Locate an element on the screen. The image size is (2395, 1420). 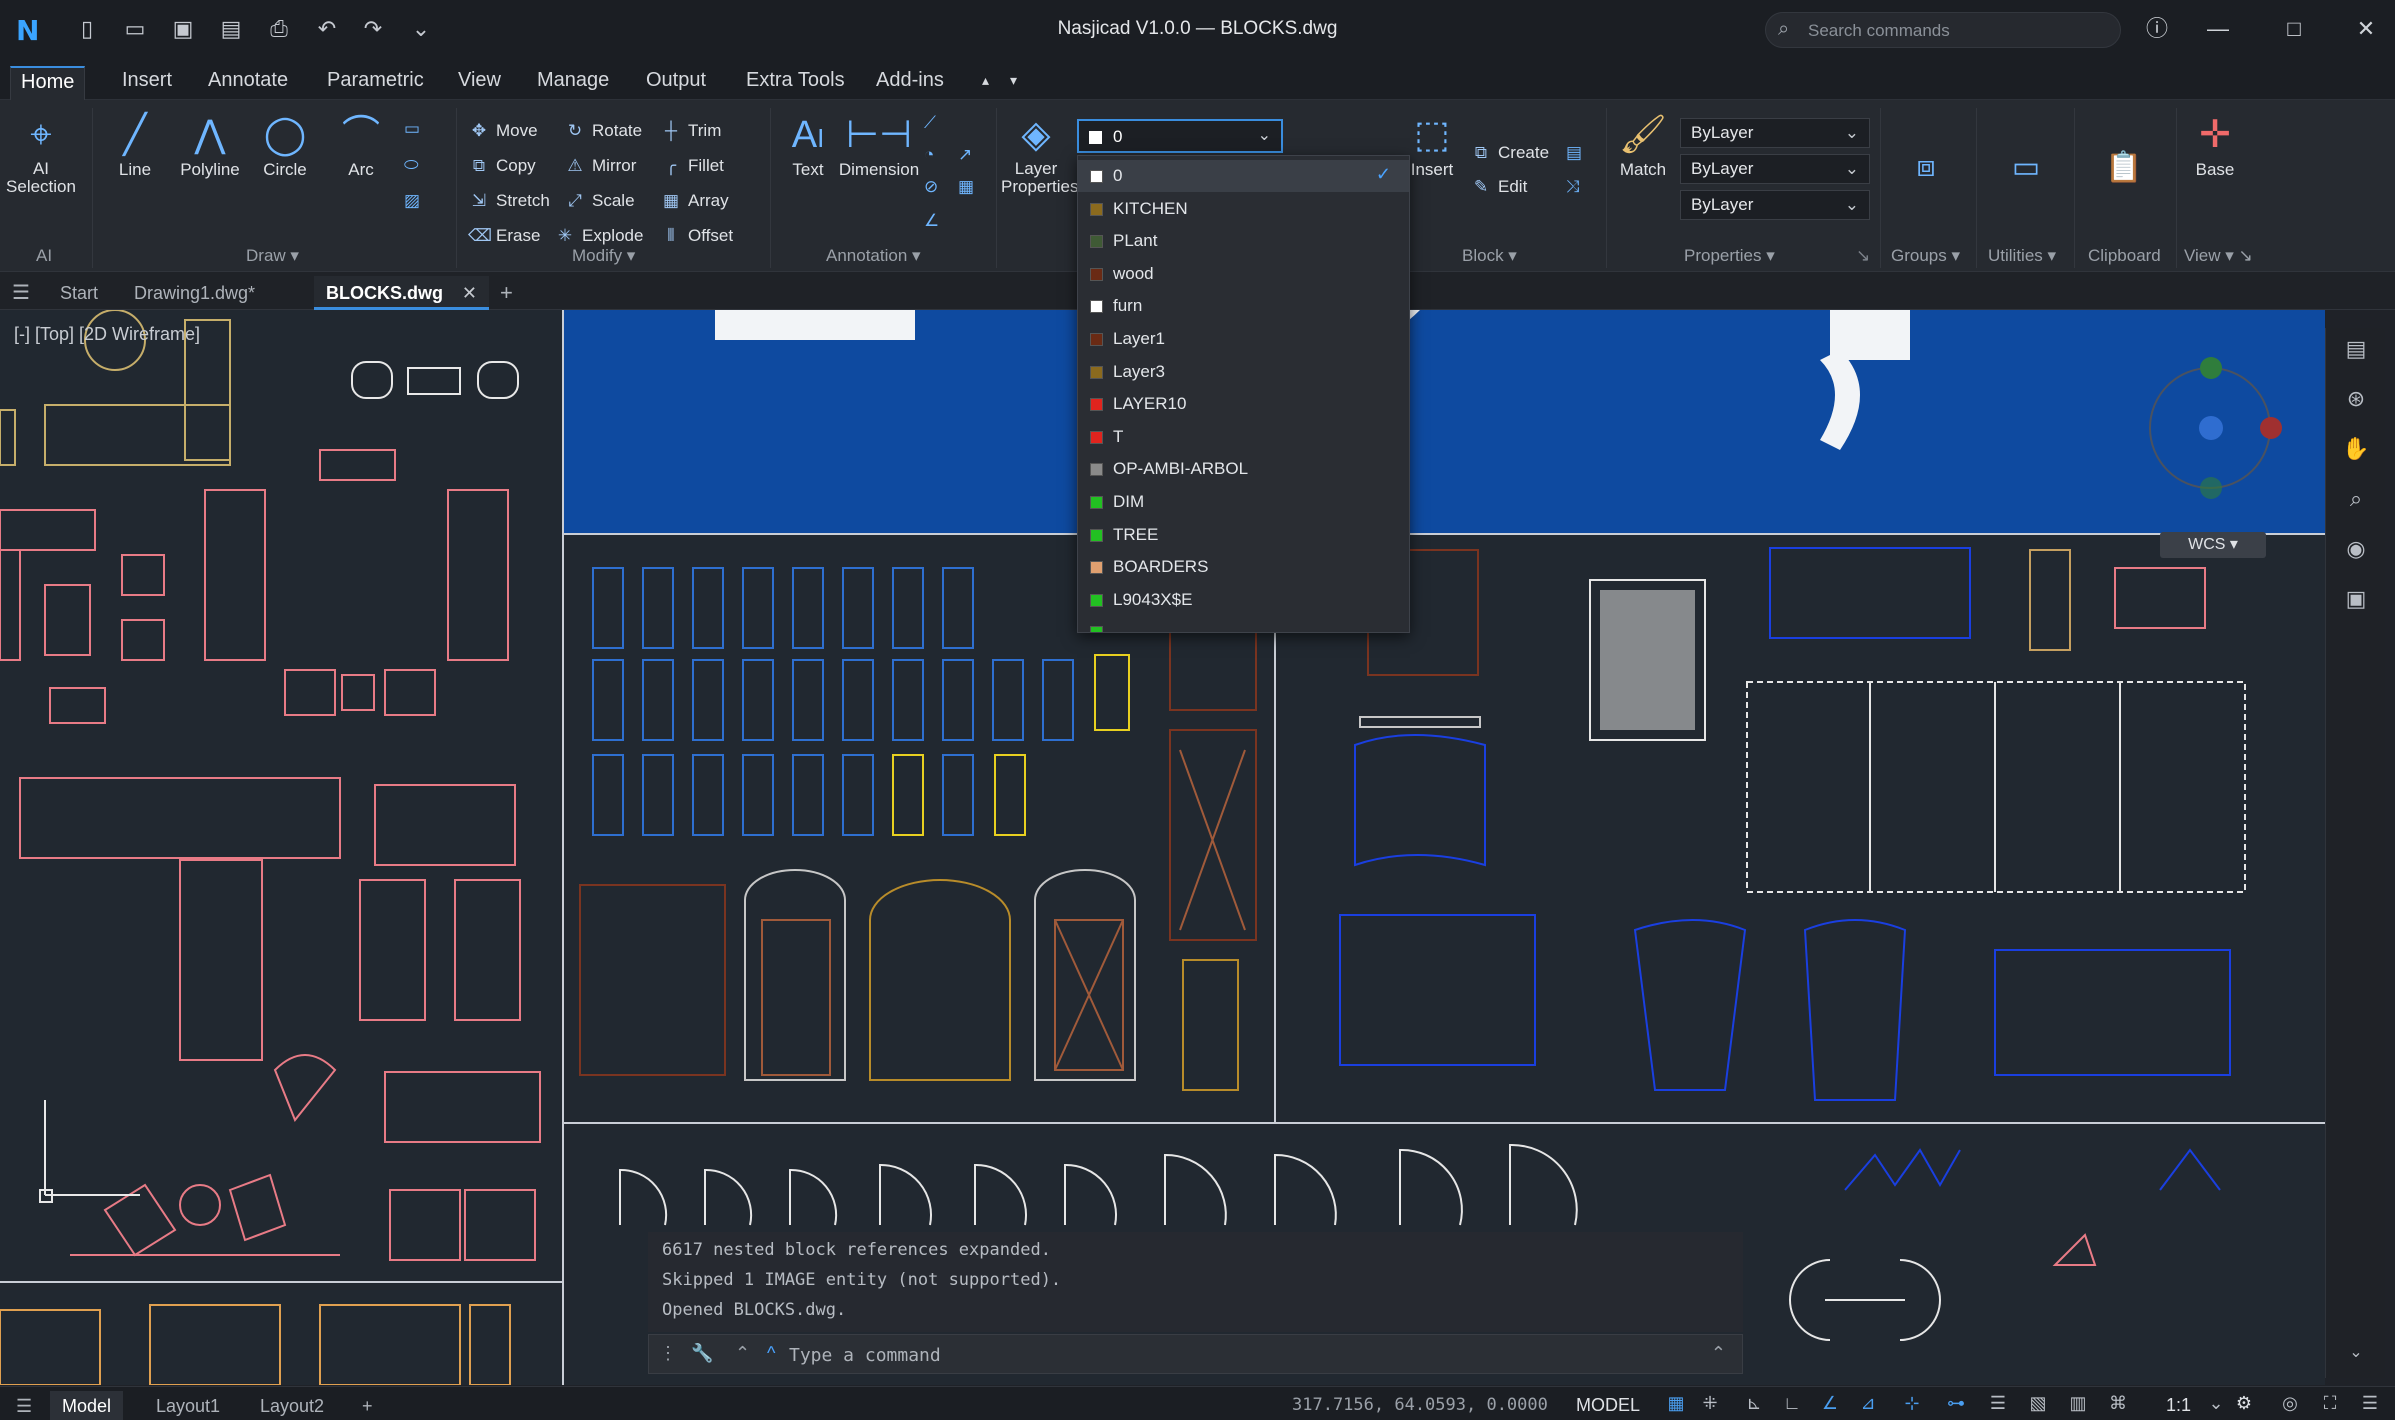
layer-item: TREE is located at coordinates (1243, 535).